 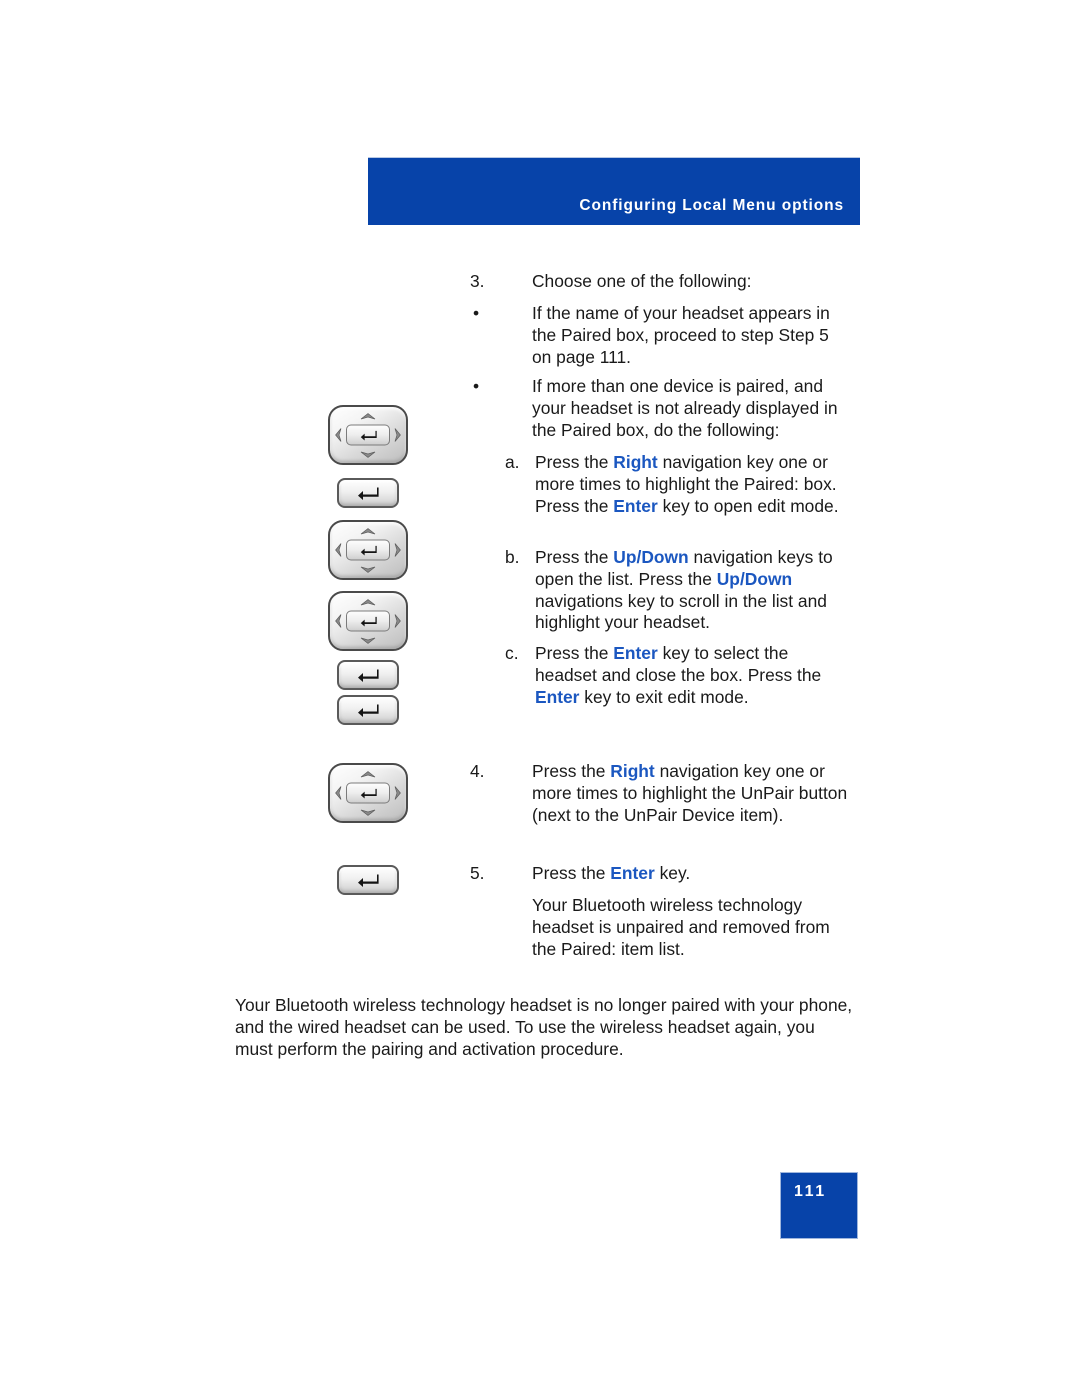 I want to click on step-marker-4: 4., so click(x=477, y=771).